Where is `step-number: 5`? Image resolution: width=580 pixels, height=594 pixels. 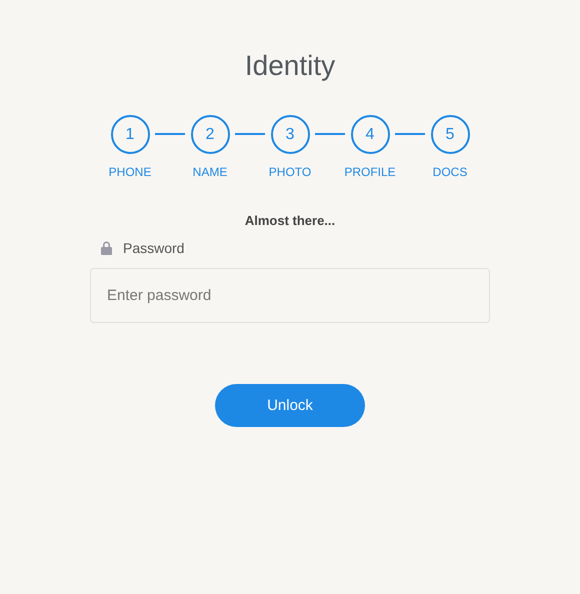
step-number: 5 is located at coordinates (450, 134).